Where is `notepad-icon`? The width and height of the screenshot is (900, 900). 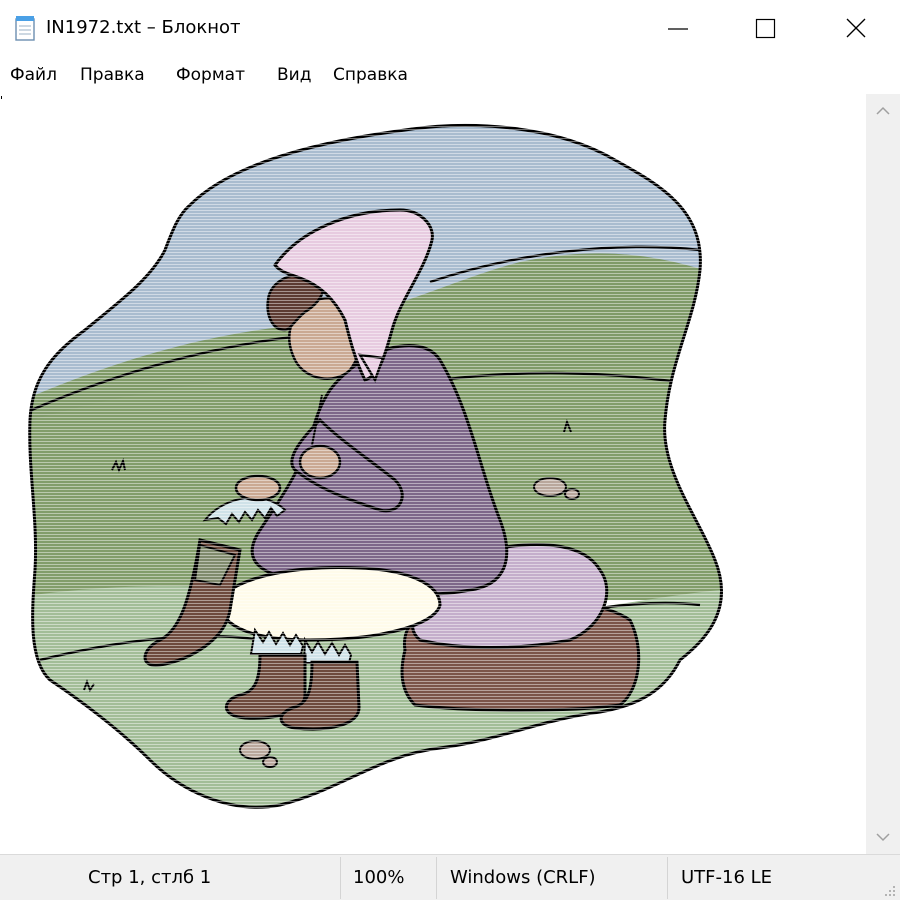 notepad-icon is located at coordinates (25, 28).